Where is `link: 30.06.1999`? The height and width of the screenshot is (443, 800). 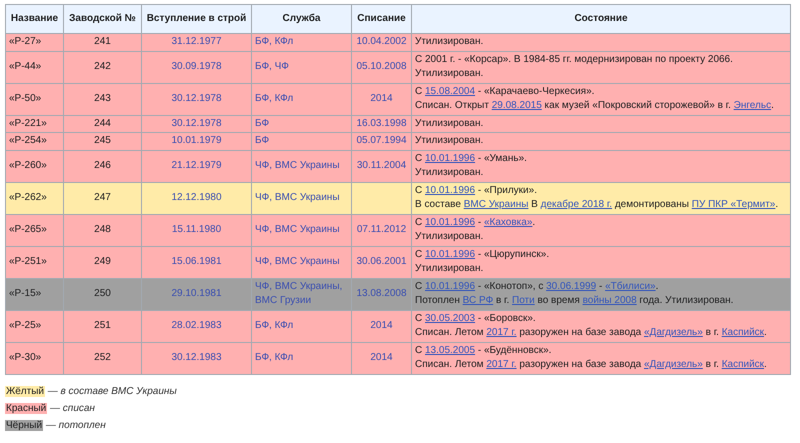
link: 30.06.1999 is located at coordinates (571, 286).